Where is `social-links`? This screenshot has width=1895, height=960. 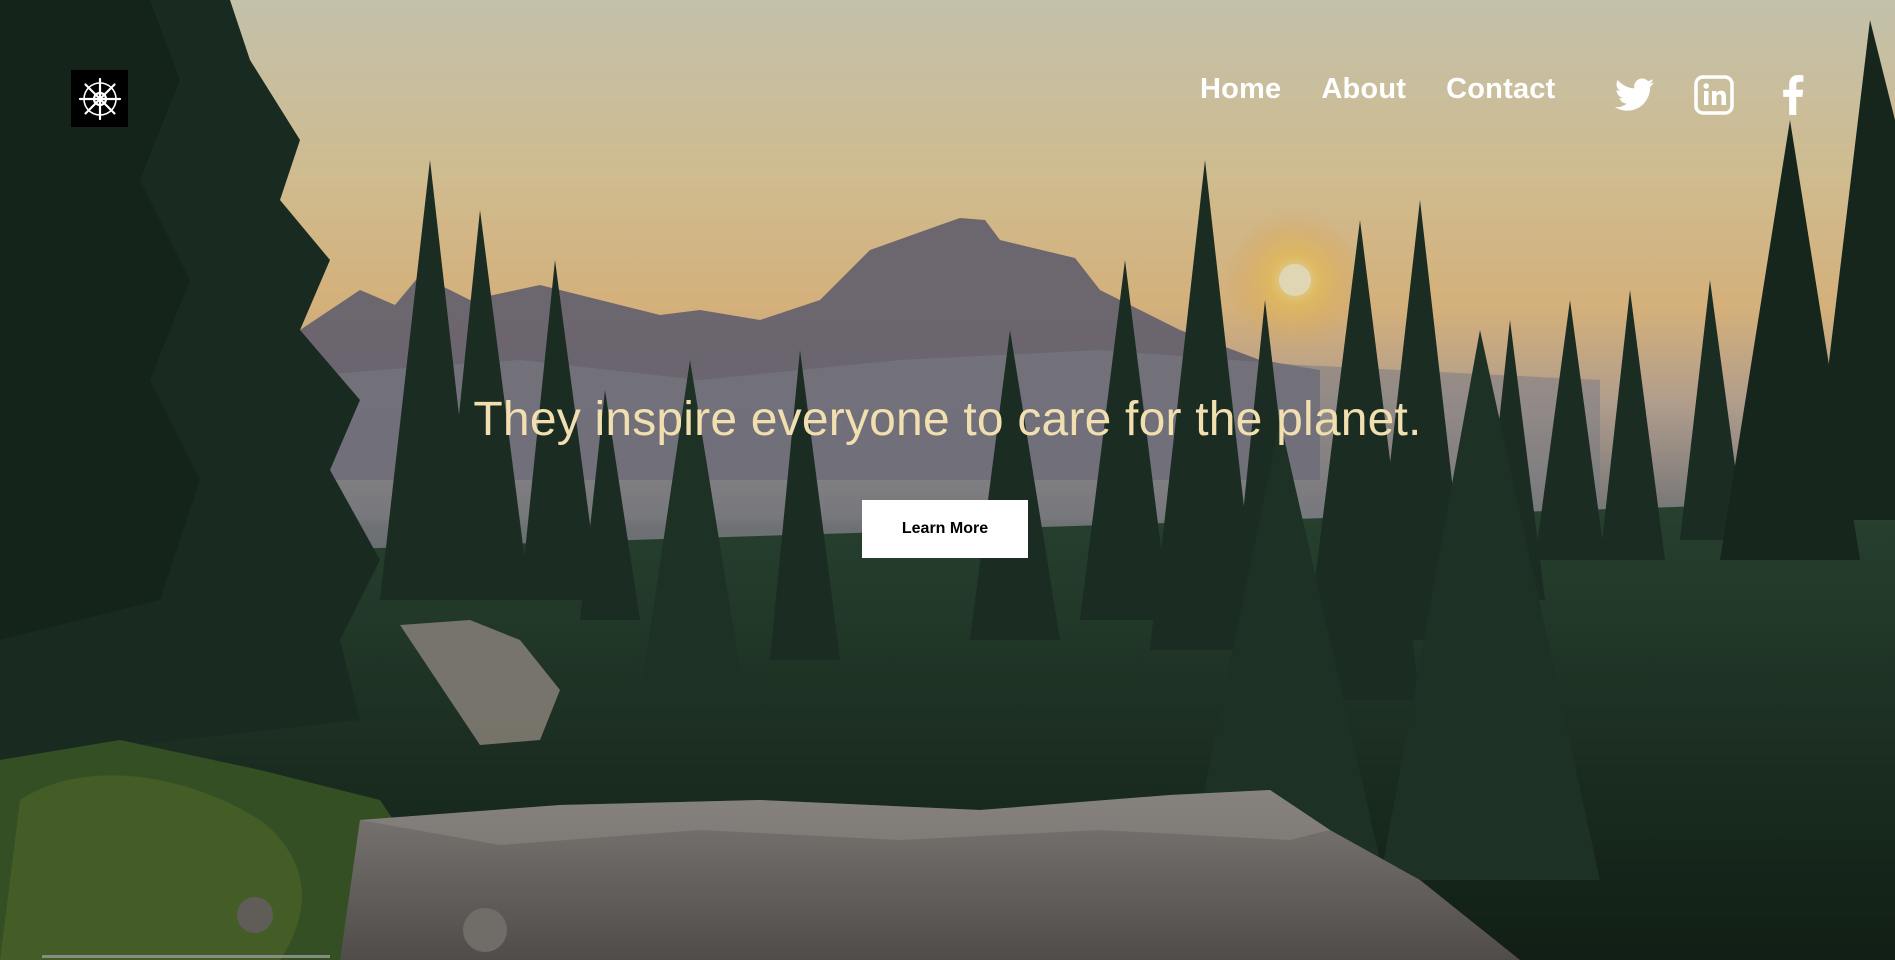
social-links is located at coordinates (1732, 95).